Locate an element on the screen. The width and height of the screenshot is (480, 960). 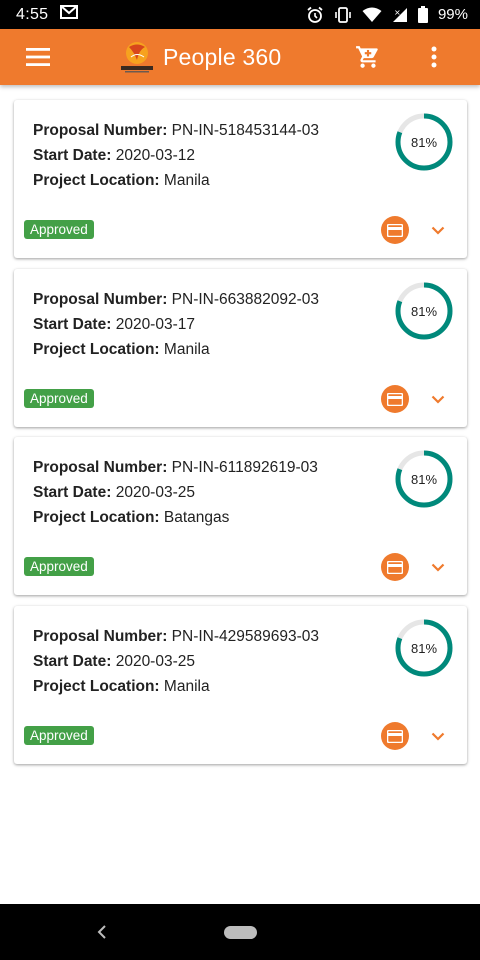
project-location-row: Project Location: Batangas is located at coordinates (131, 518).